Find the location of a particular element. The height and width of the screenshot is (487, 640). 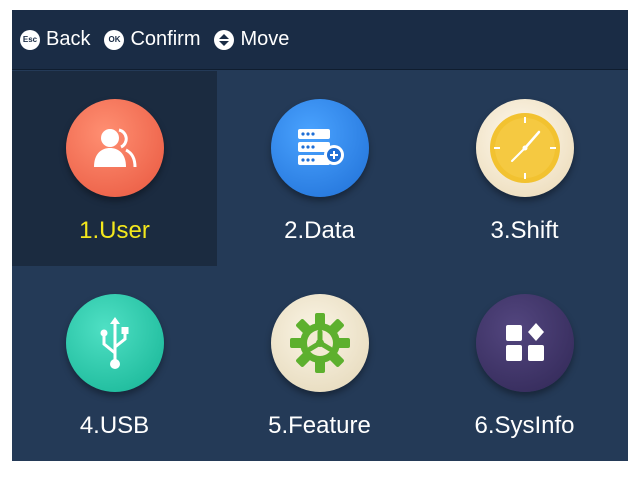

menu-item-user: 1.User is located at coordinates (114, 168).